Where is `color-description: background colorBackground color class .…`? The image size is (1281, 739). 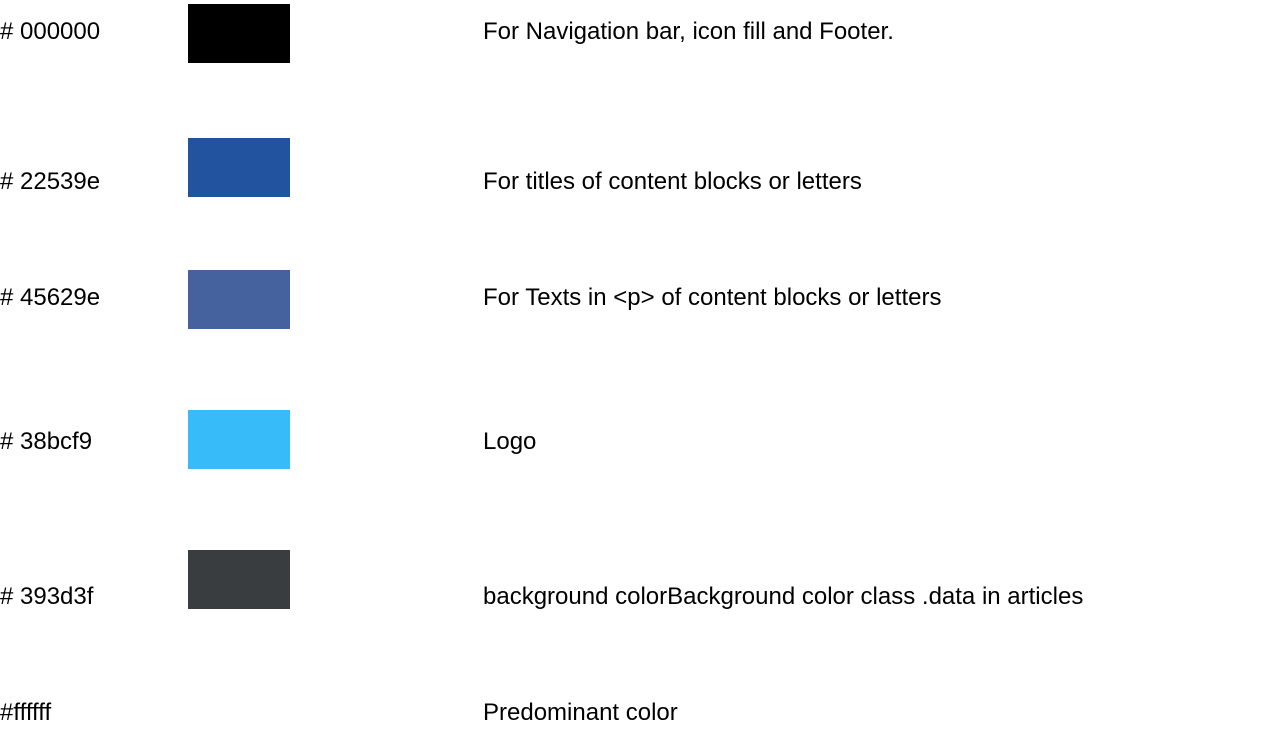
color-description: background colorBackground color class .… is located at coordinates (783, 596).